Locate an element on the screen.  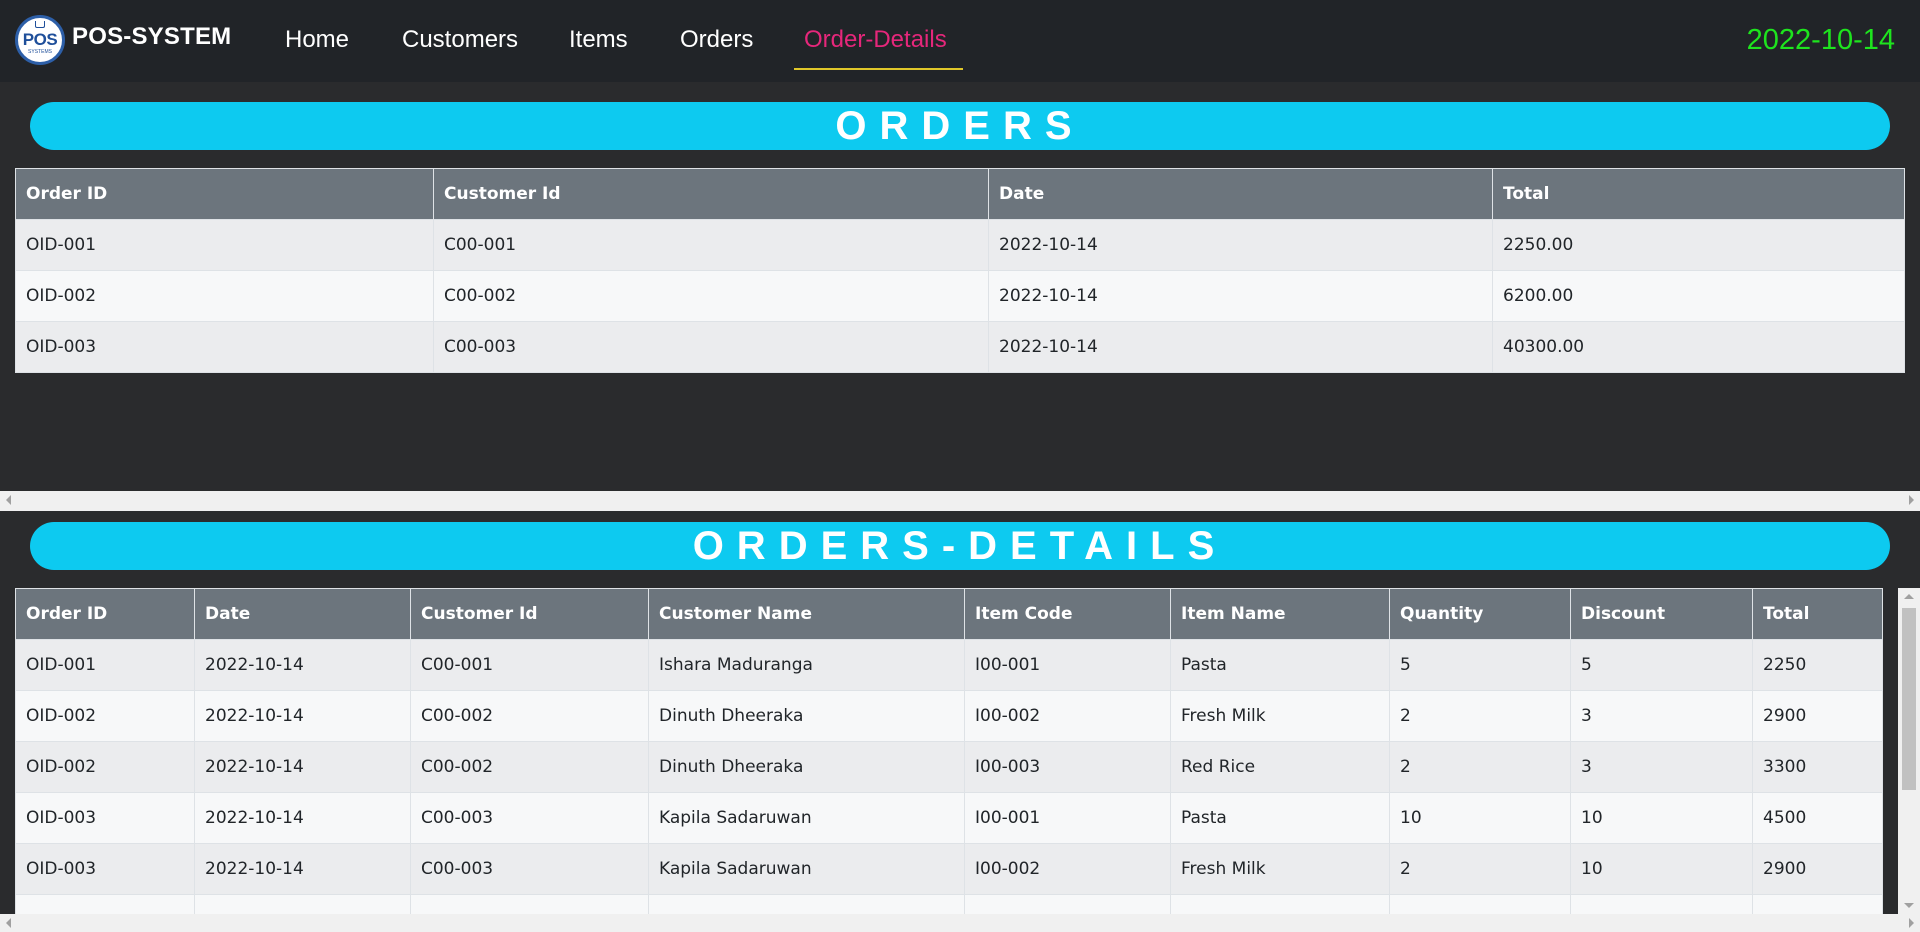
pos-logo: POS SYSTEMS is located at coordinates (40, 40).